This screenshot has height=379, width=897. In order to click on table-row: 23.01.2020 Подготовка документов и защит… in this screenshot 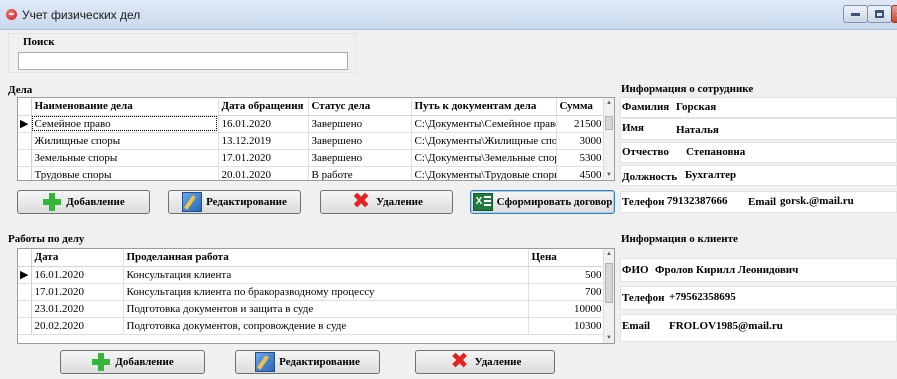, I will do `click(312, 309)`.